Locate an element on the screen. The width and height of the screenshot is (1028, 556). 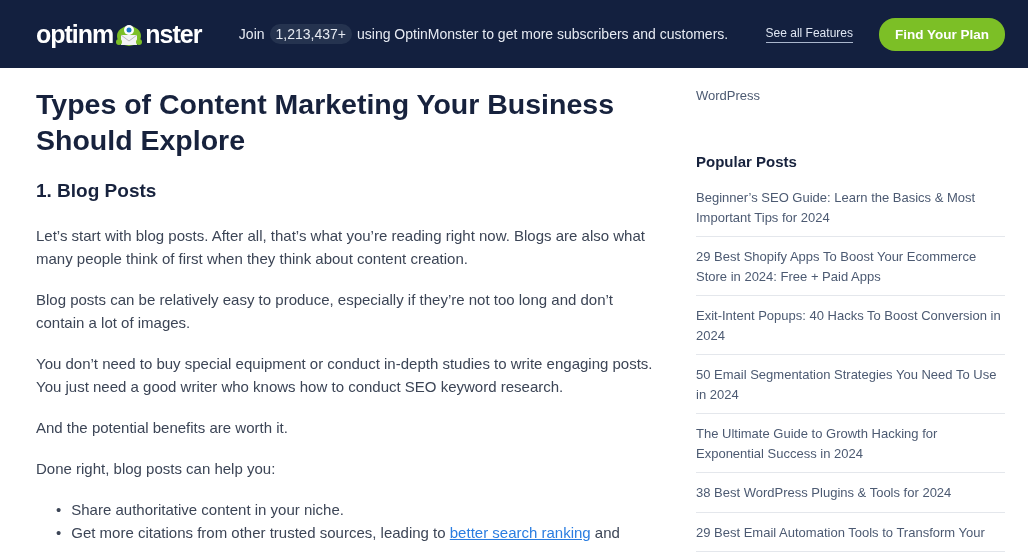
join-text: Join is located at coordinates (251, 34).